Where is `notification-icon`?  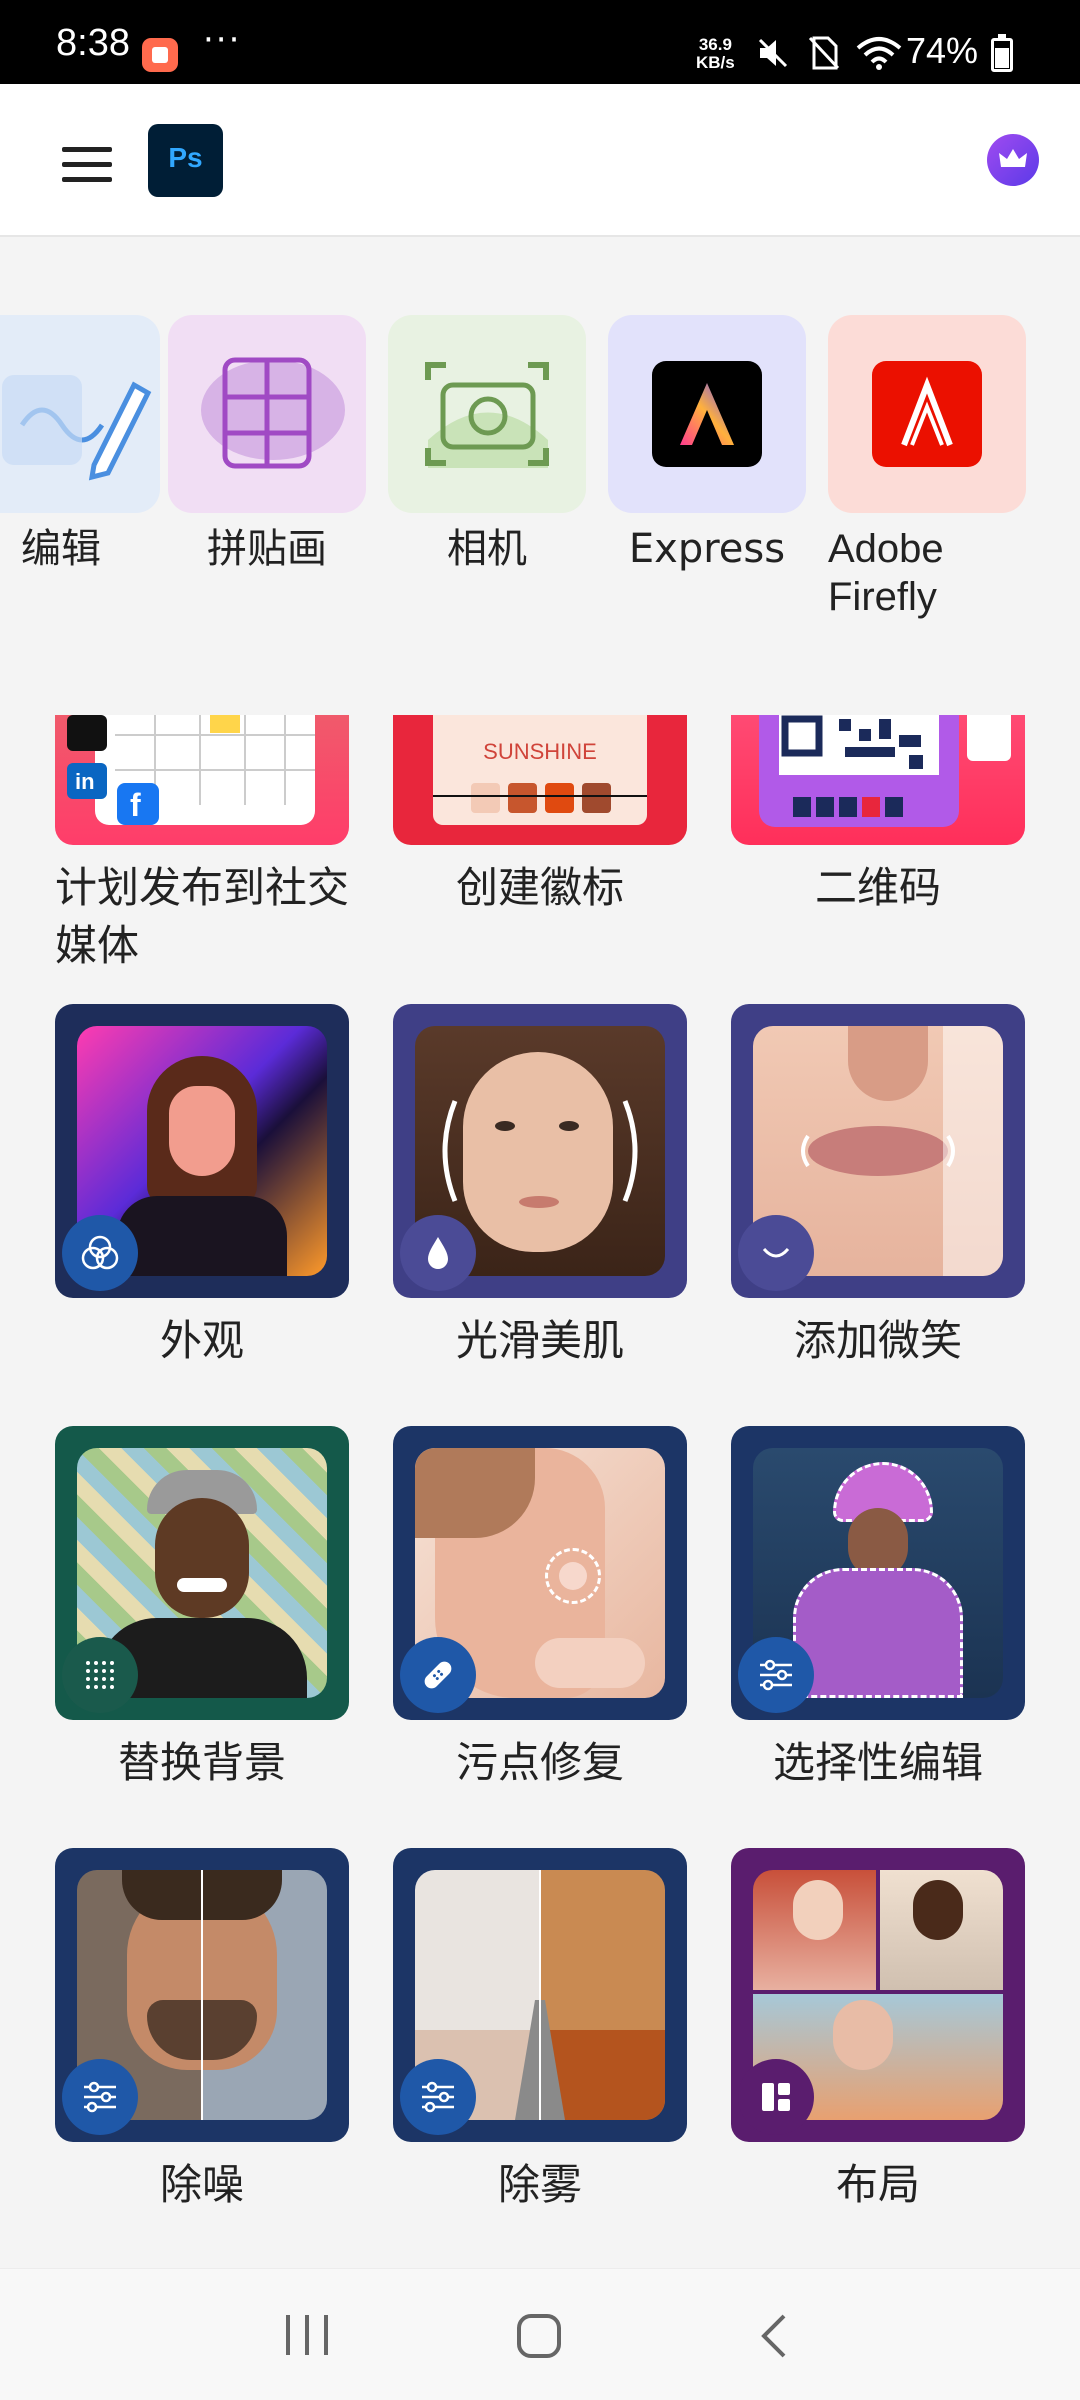 notification-icon is located at coordinates (160, 55).